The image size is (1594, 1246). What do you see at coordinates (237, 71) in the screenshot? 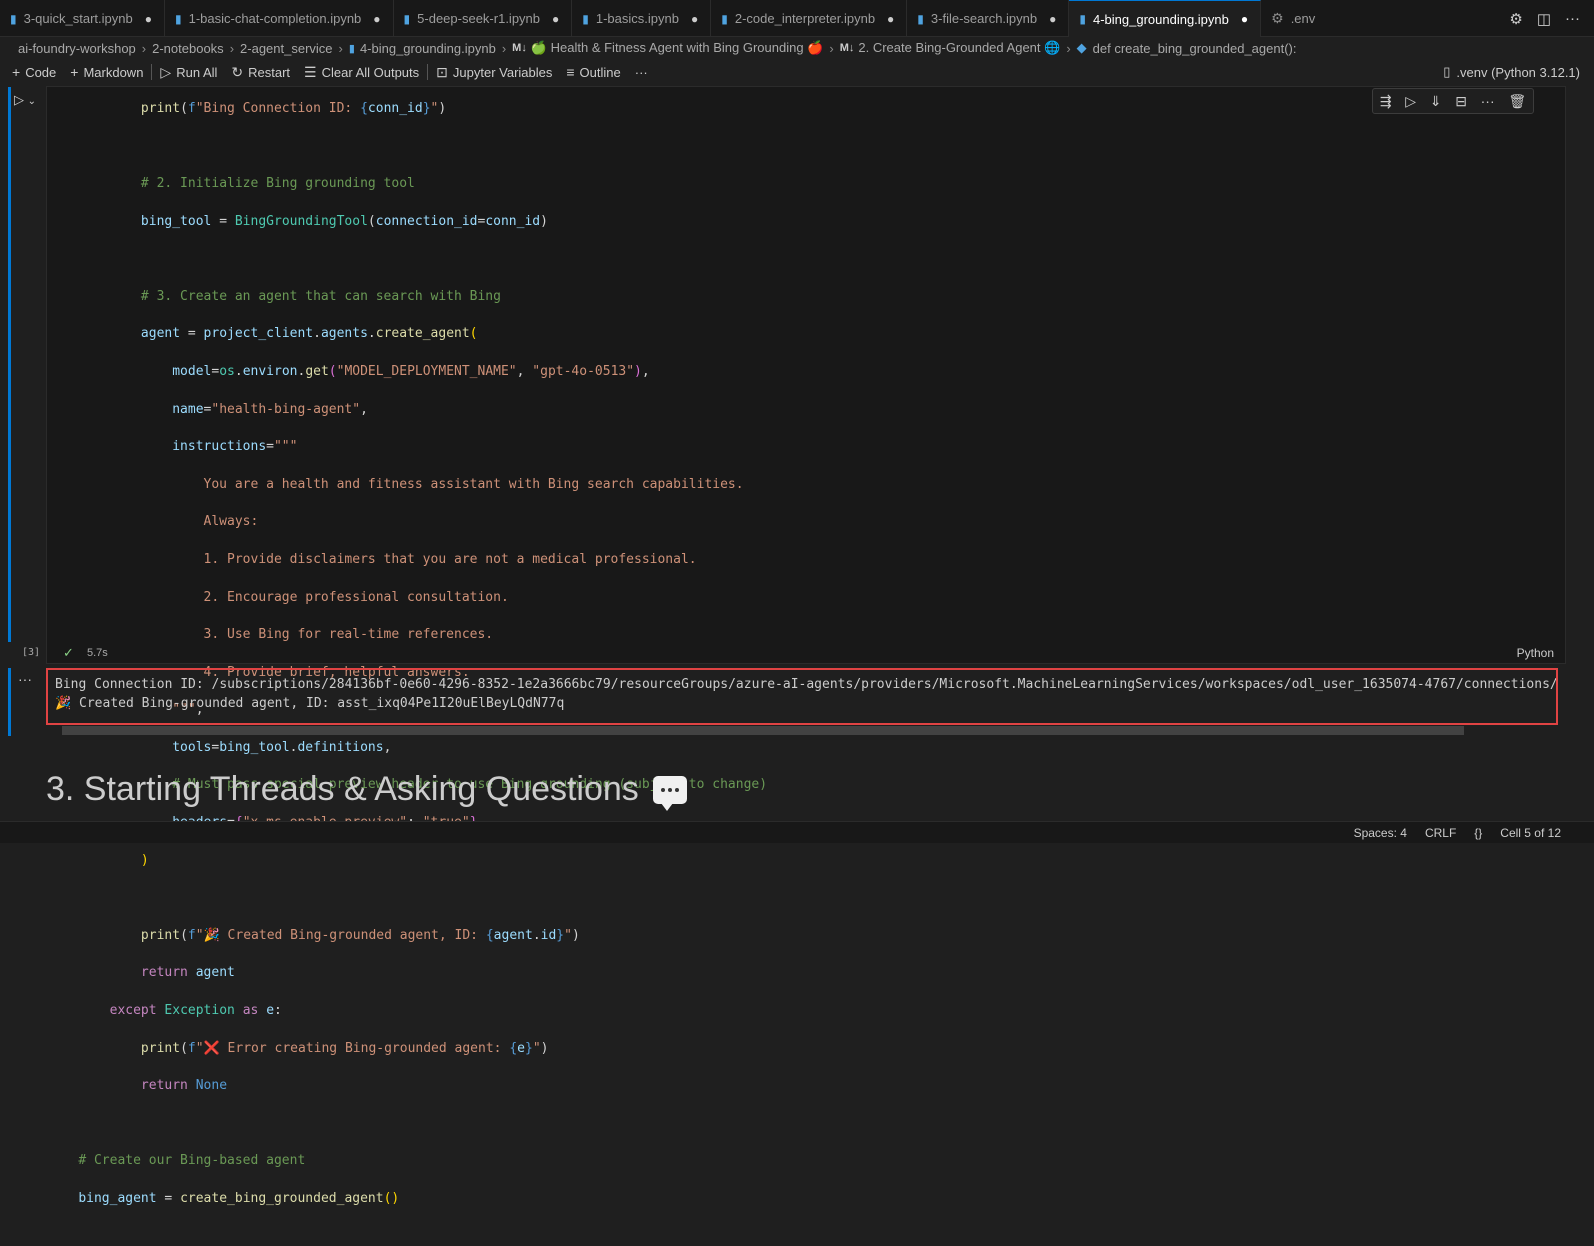
I see `restart-icon: ↻` at bounding box center [237, 71].